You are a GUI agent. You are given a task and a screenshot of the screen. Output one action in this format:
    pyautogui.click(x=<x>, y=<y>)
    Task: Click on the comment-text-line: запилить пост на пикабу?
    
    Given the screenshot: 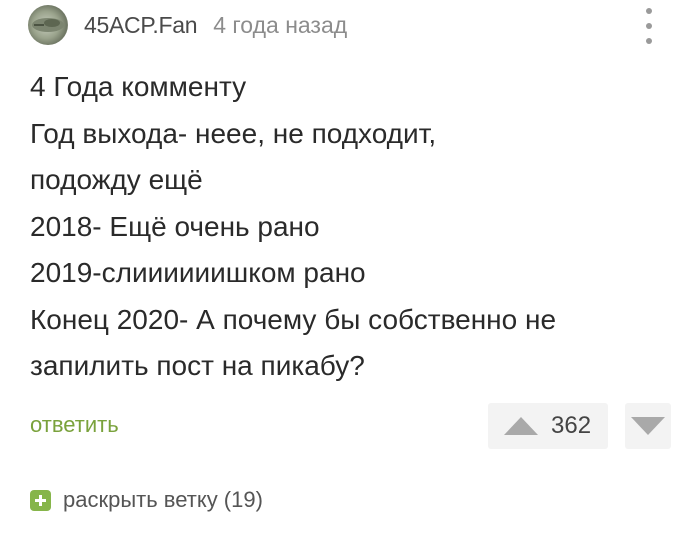 What is the action you would take?
    pyautogui.click(x=197, y=365)
    